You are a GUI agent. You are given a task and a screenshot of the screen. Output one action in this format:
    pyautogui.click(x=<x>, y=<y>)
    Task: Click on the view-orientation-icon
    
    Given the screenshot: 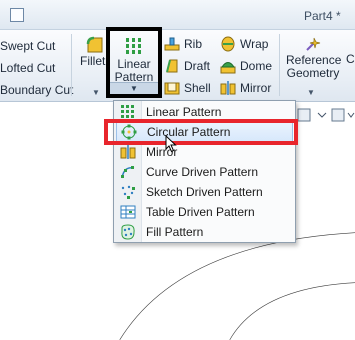 What is the action you would take?
    pyautogui.click(x=326, y=115)
    